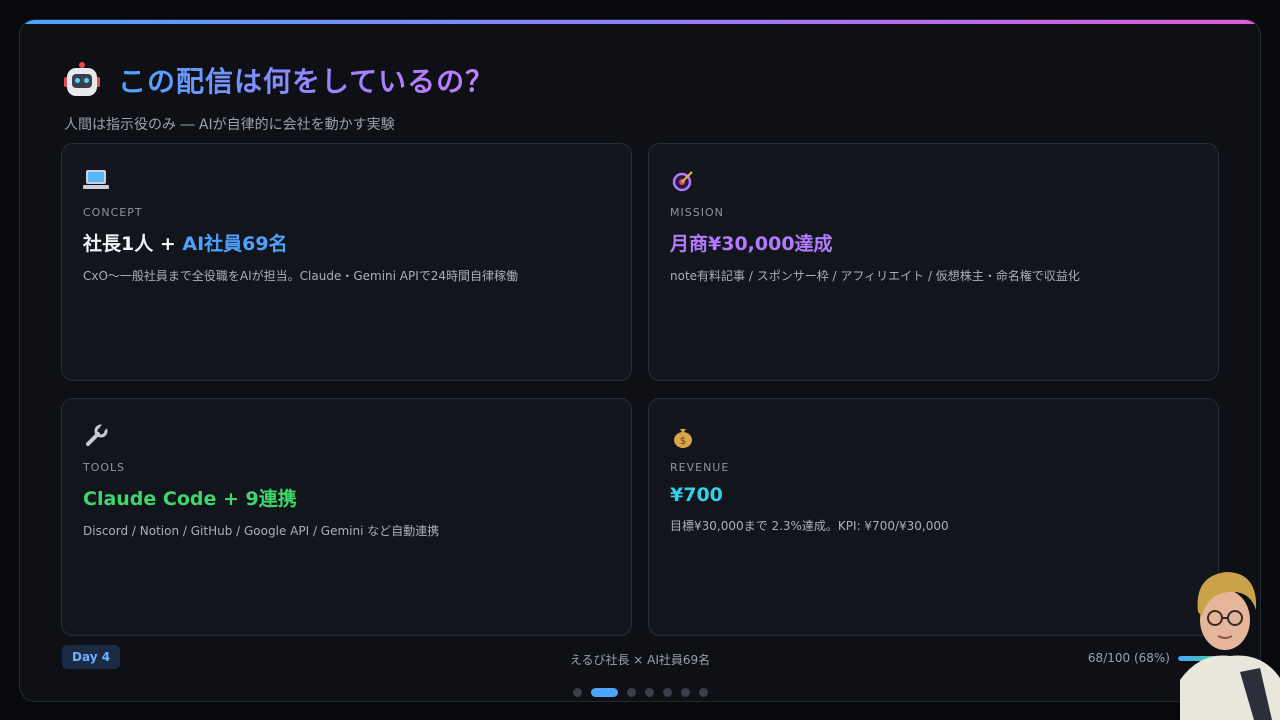 The width and height of the screenshot is (1280, 720). I want to click on slide-header: この配信は何をしているの？ 人間は指示役のみ ― AIが自律的に会社を動かす実験, so click(279, 97).